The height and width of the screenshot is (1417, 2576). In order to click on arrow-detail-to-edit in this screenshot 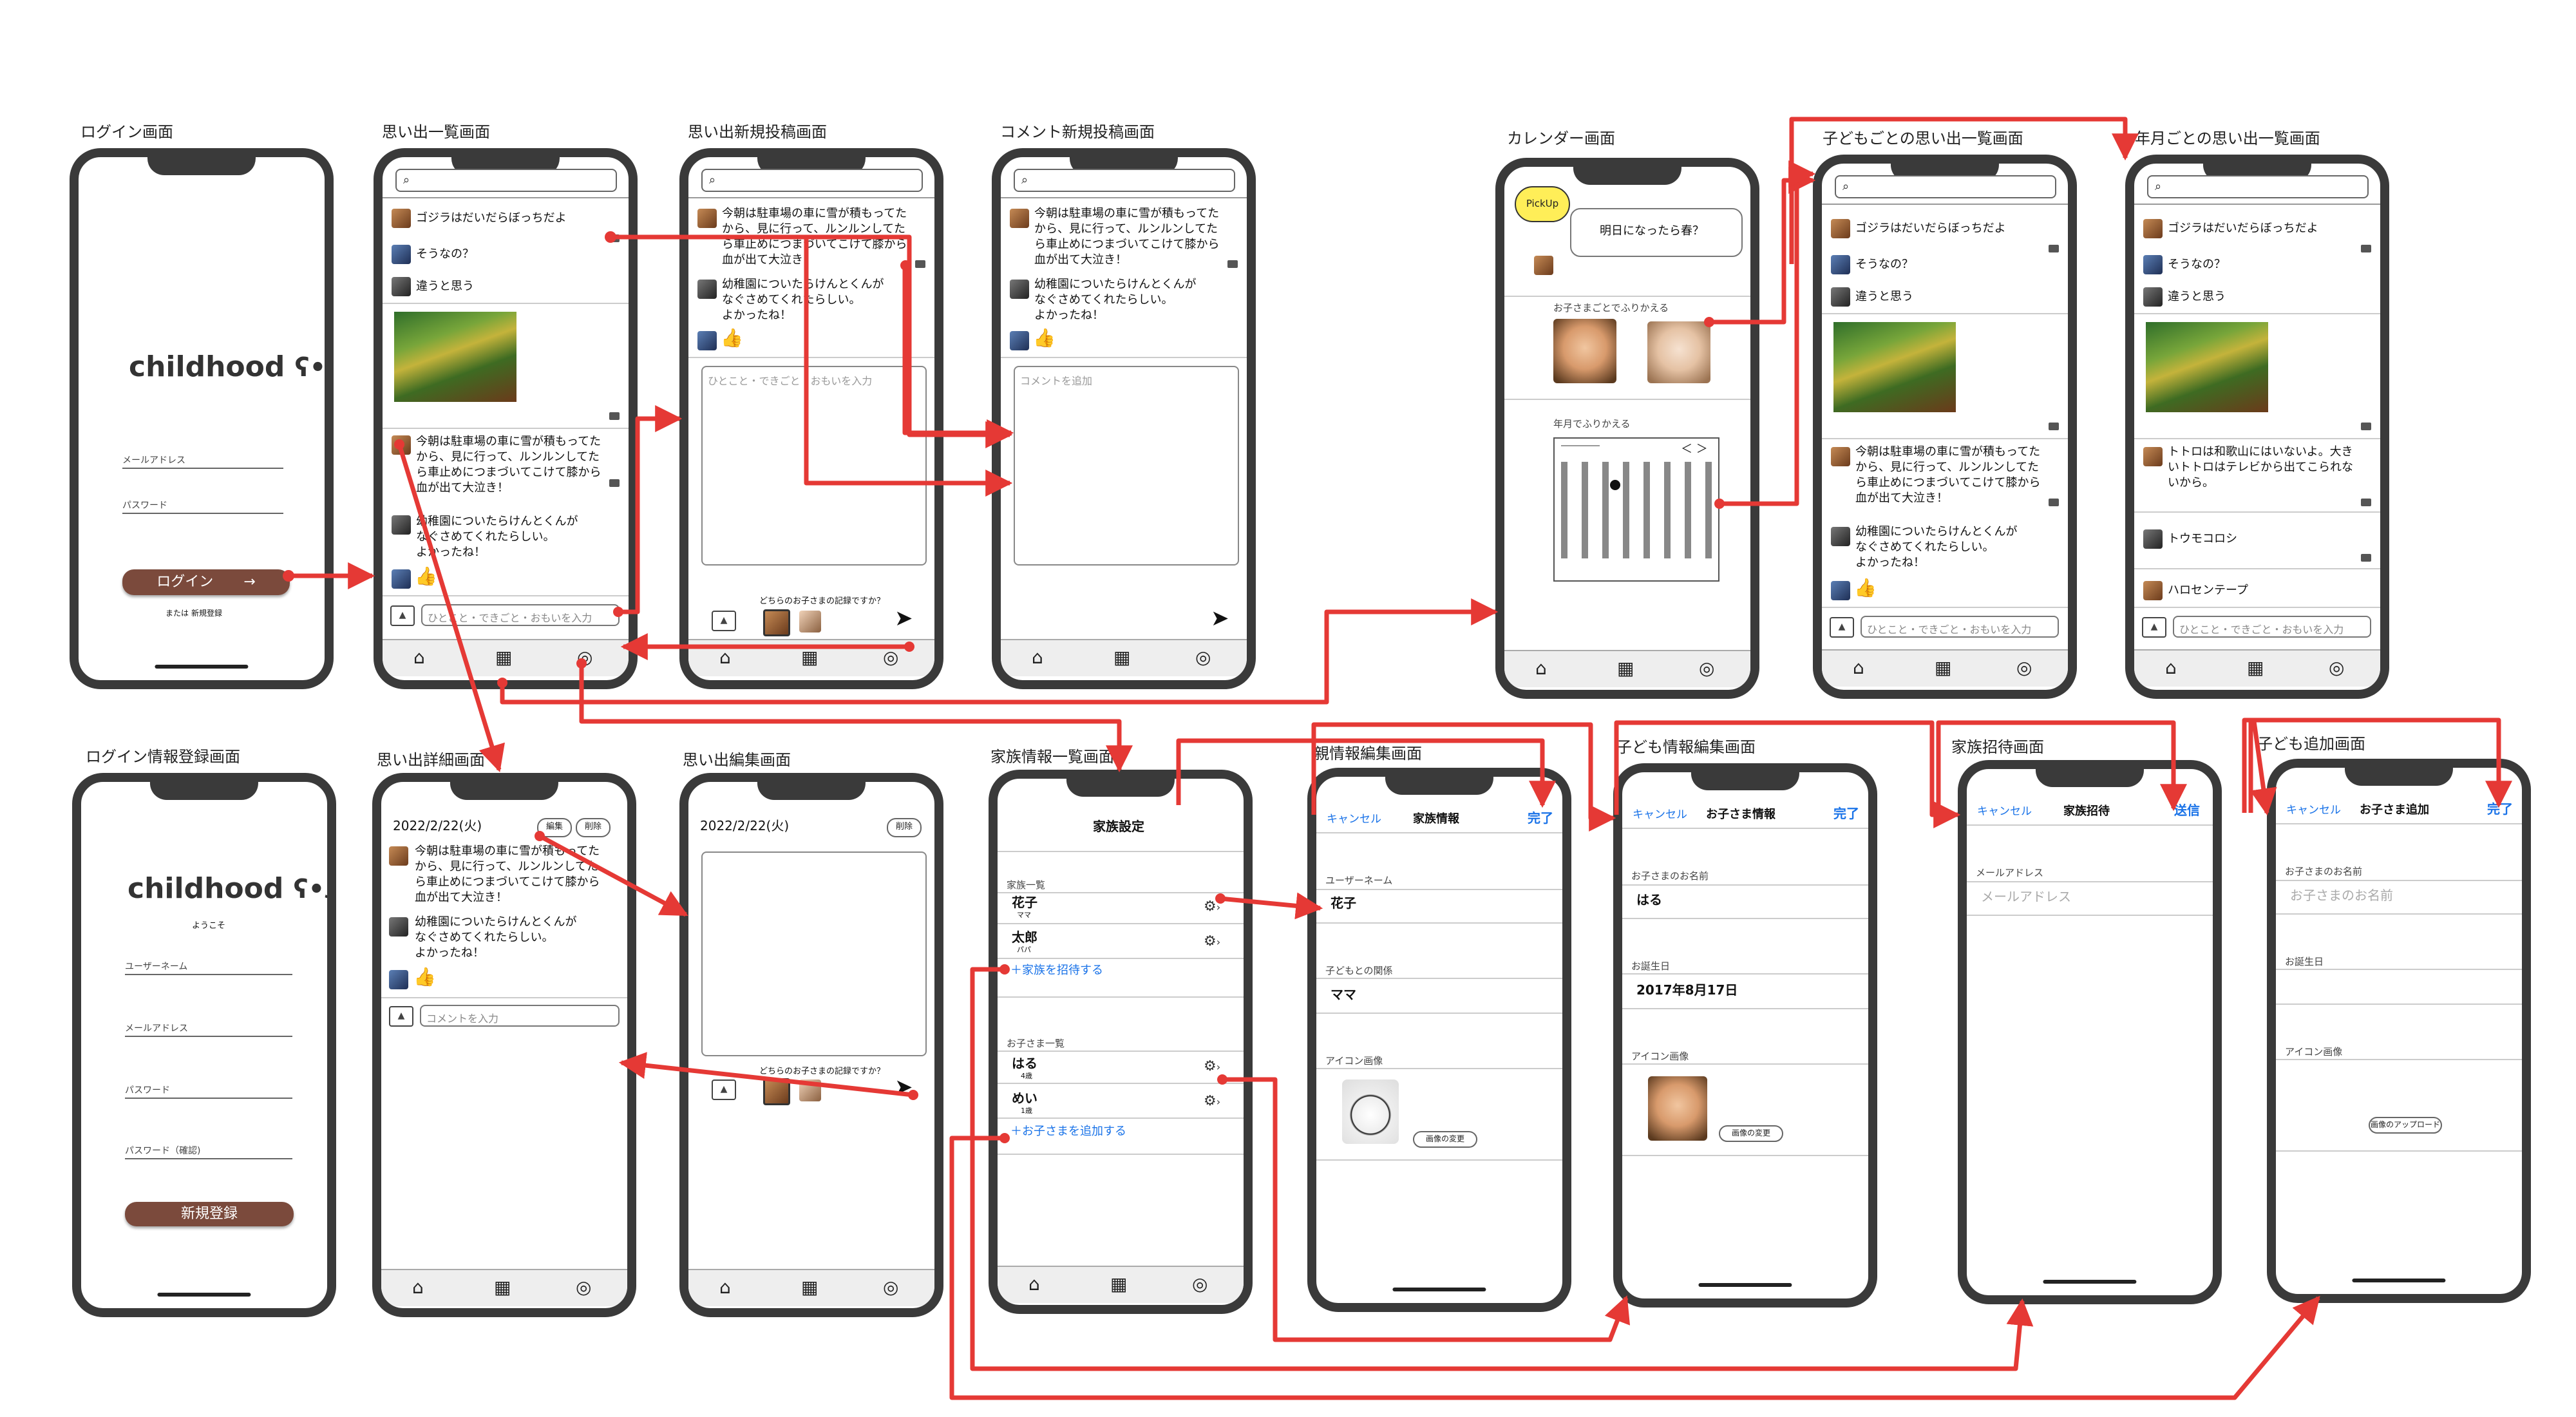, I will do `click(613, 875)`.